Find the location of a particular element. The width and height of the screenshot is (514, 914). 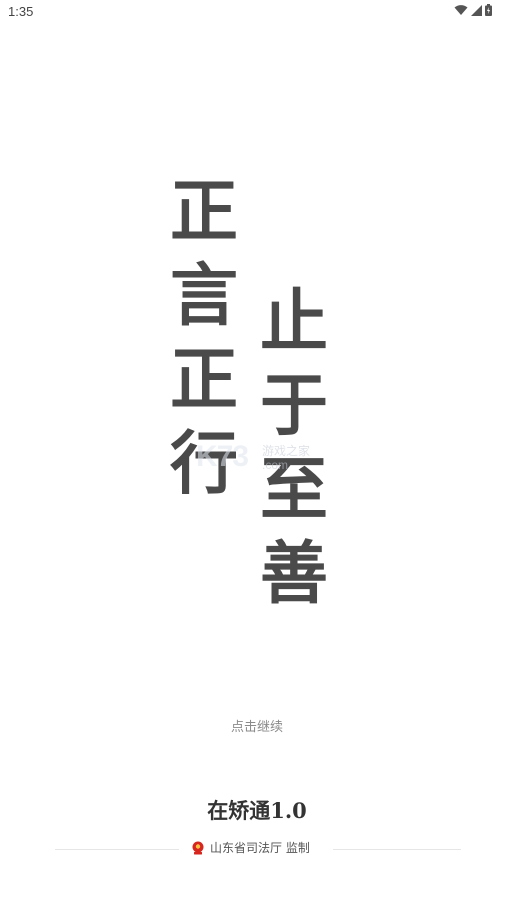

supervisor-footer: 山东省司法厅 监制 is located at coordinates (258, 849).